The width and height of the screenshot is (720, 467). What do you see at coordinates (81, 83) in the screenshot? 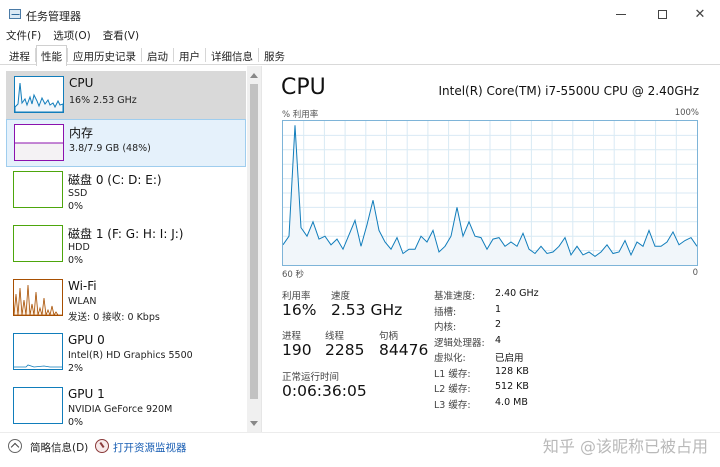
I see `resource-name: CPU` at bounding box center [81, 83].